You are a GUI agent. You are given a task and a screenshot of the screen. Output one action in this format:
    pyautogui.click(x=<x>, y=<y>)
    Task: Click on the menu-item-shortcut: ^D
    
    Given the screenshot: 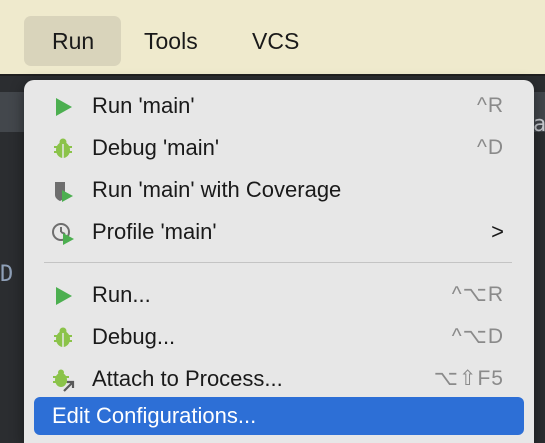 What is the action you would take?
    pyautogui.click(x=490, y=147)
    